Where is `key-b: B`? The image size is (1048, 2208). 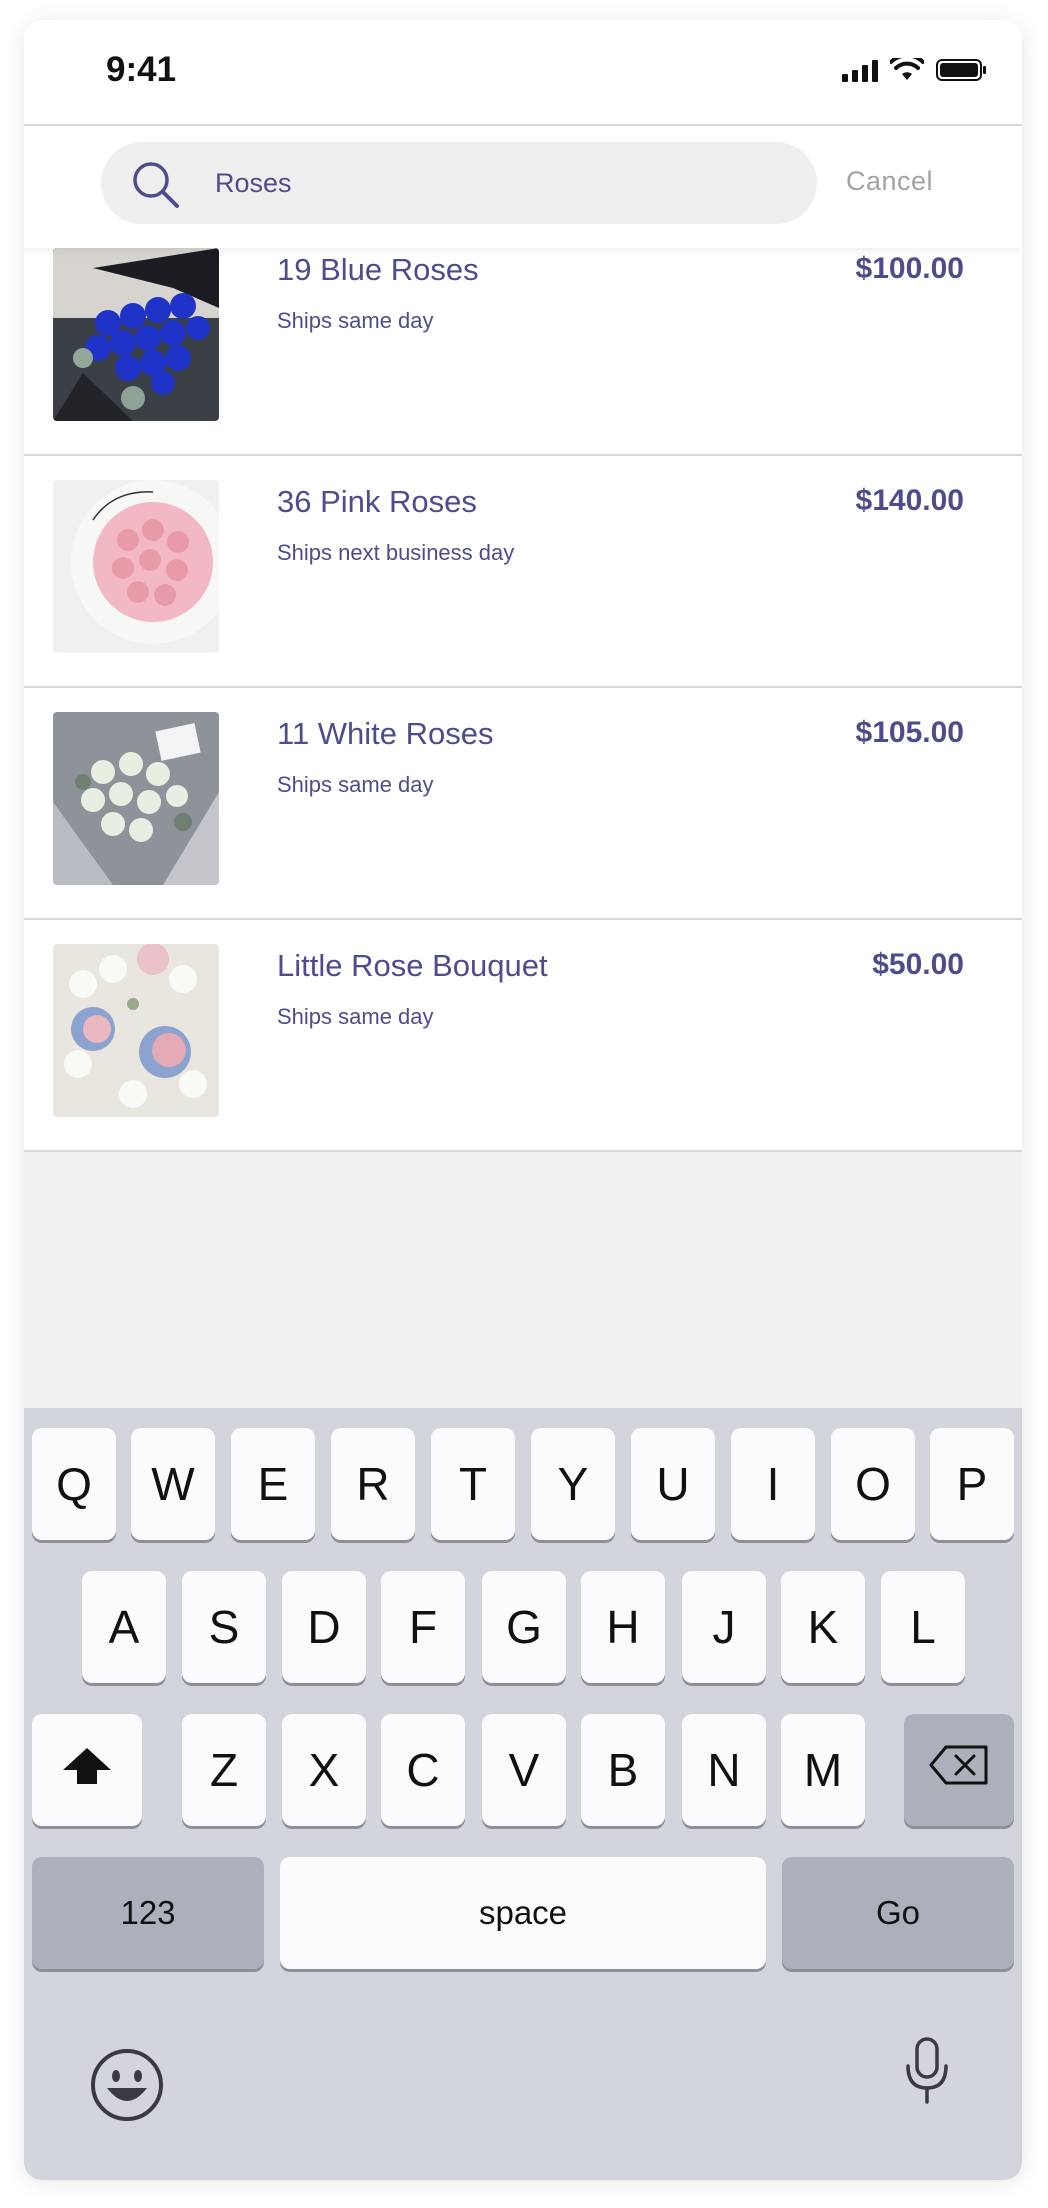 key-b: B is located at coordinates (623, 1770).